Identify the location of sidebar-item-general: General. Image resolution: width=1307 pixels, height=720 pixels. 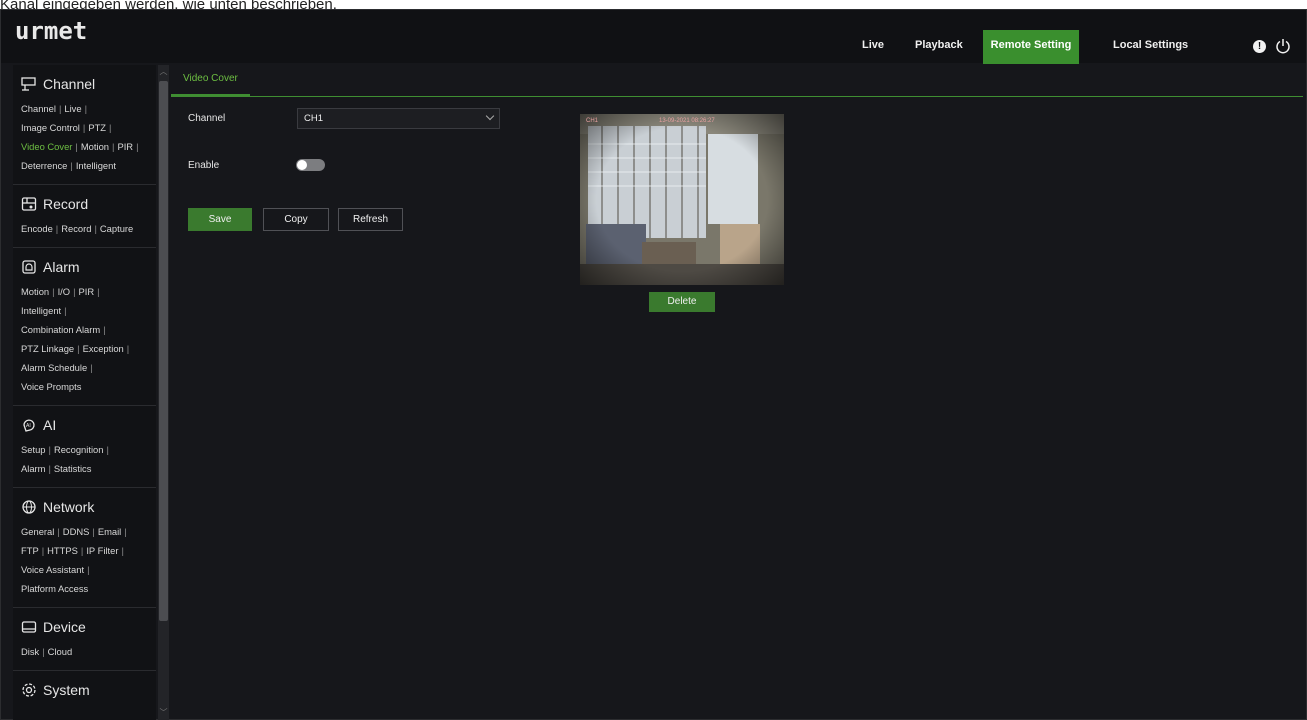
(37, 531).